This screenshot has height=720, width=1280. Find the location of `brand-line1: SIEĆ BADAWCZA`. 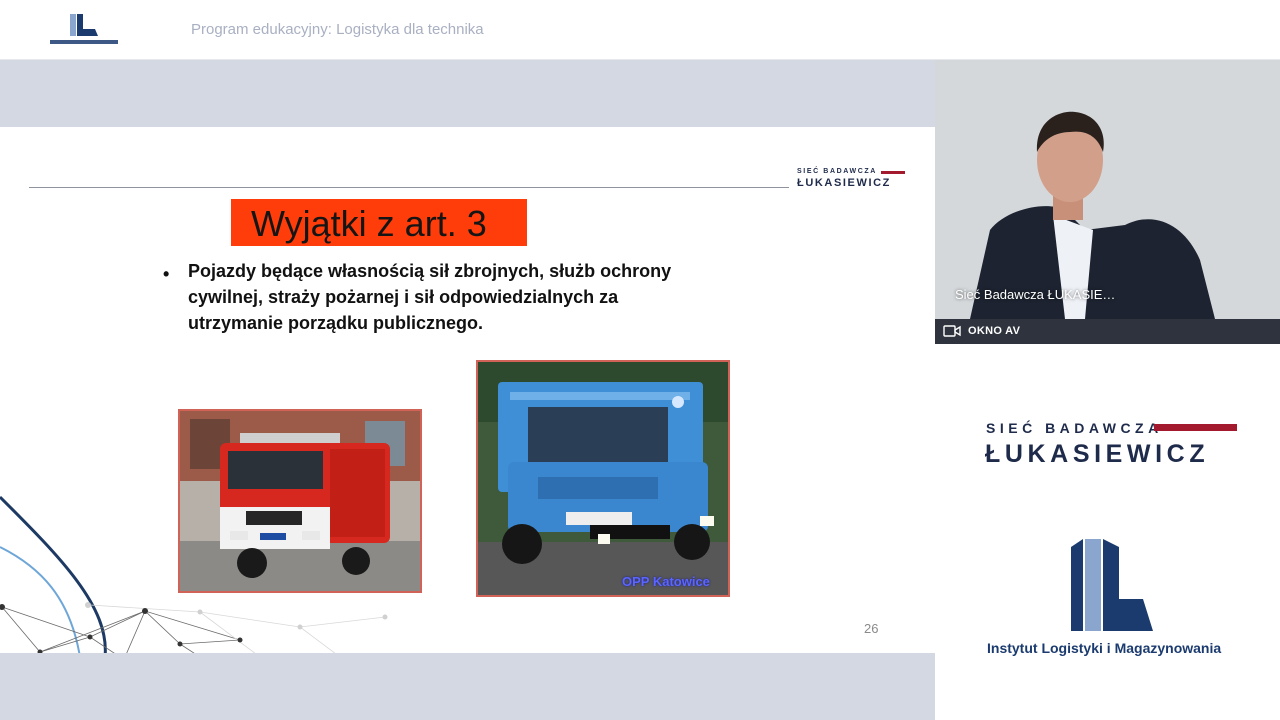

brand-line1: SIEĆ BADAWCZA is located at coordinates (1074, 428).